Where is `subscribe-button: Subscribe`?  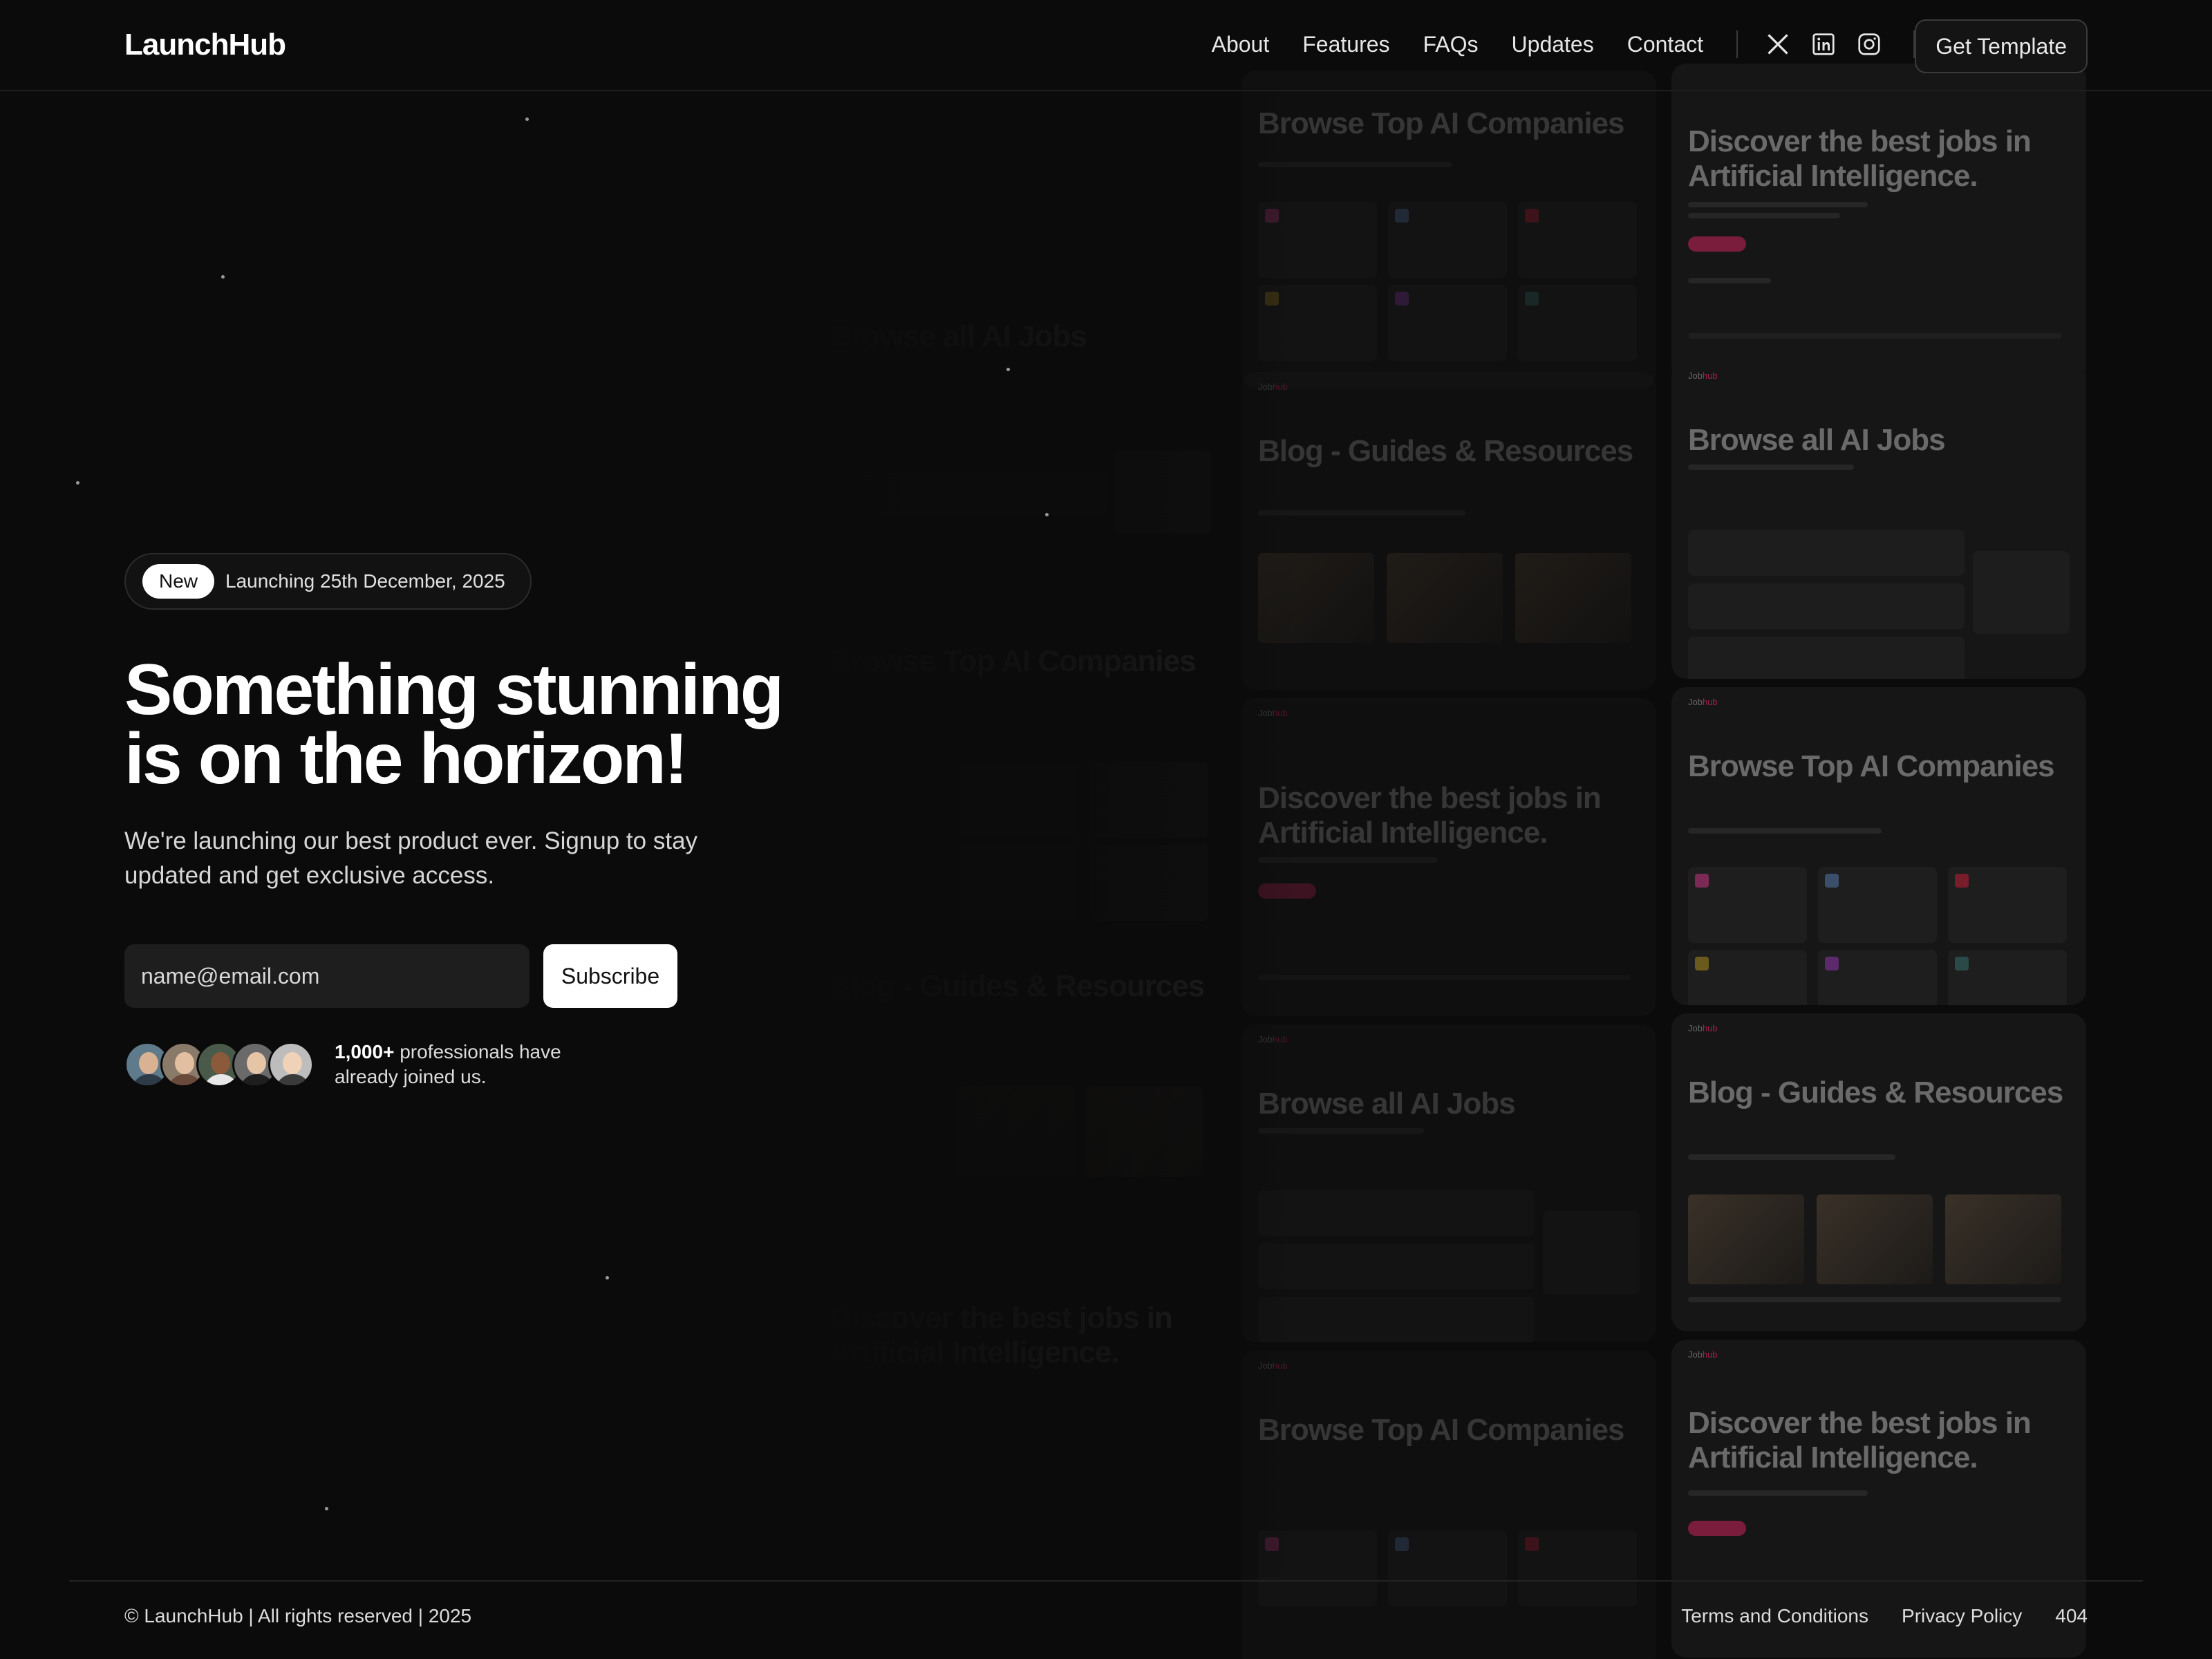
subscribe-button: Subscribe is located at coordinates (610, 976).